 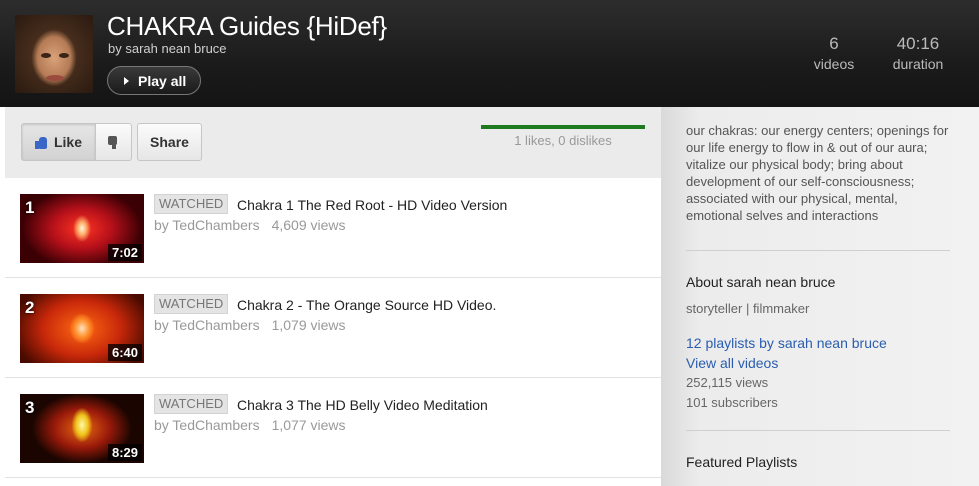 I want to click on videos-count: 6, so click(x=834, y=43).